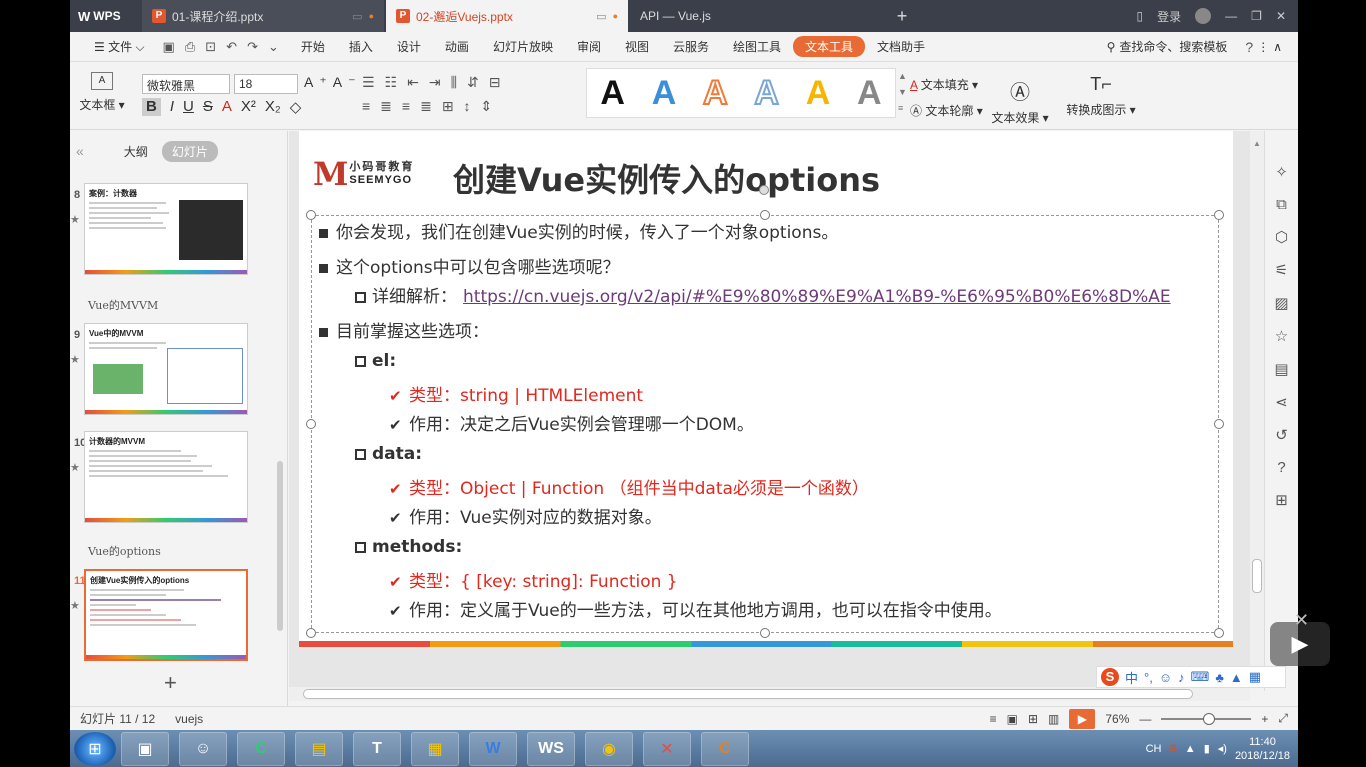 Image resolution: width=1366 pixels, height=767 pixels. What do you see at coordinates (637, 46) in the screenshot?
I see `menu-view: 视图` at bounding box center [637, 46].